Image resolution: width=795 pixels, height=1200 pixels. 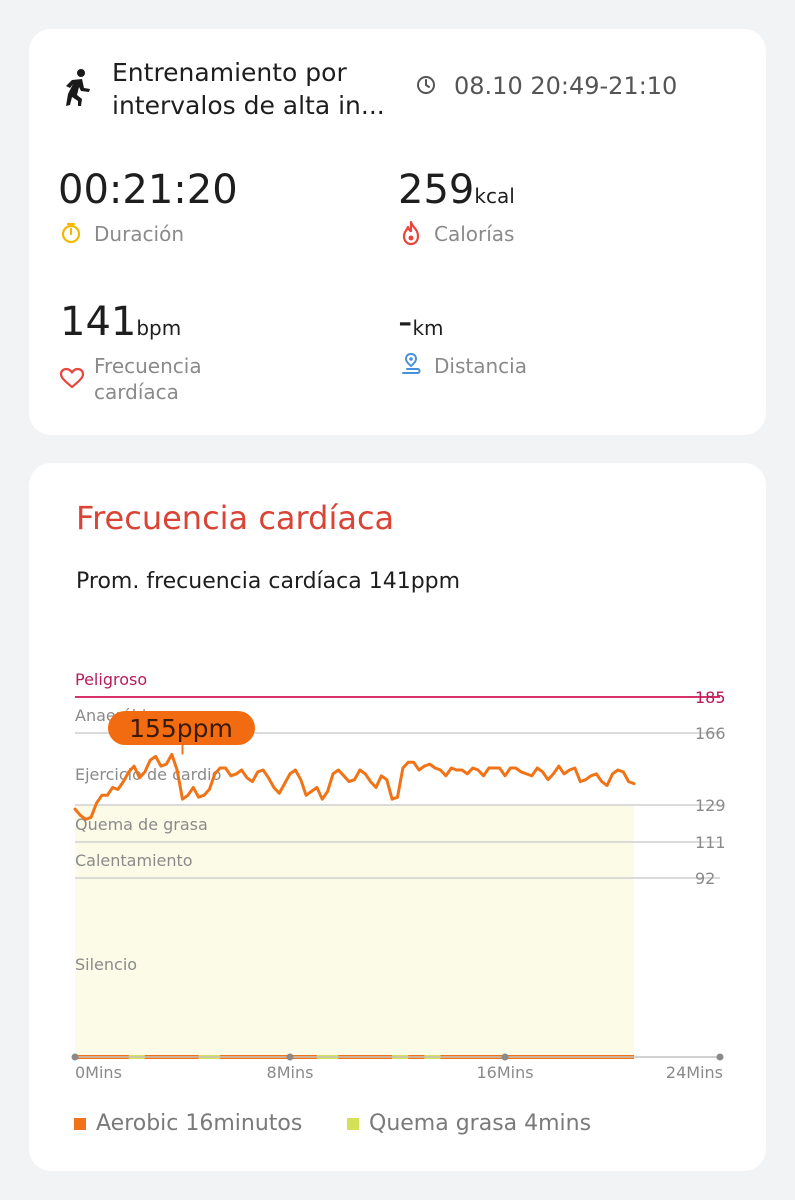 I want to click on distance-readout: -km, so click(x=421, y=322).